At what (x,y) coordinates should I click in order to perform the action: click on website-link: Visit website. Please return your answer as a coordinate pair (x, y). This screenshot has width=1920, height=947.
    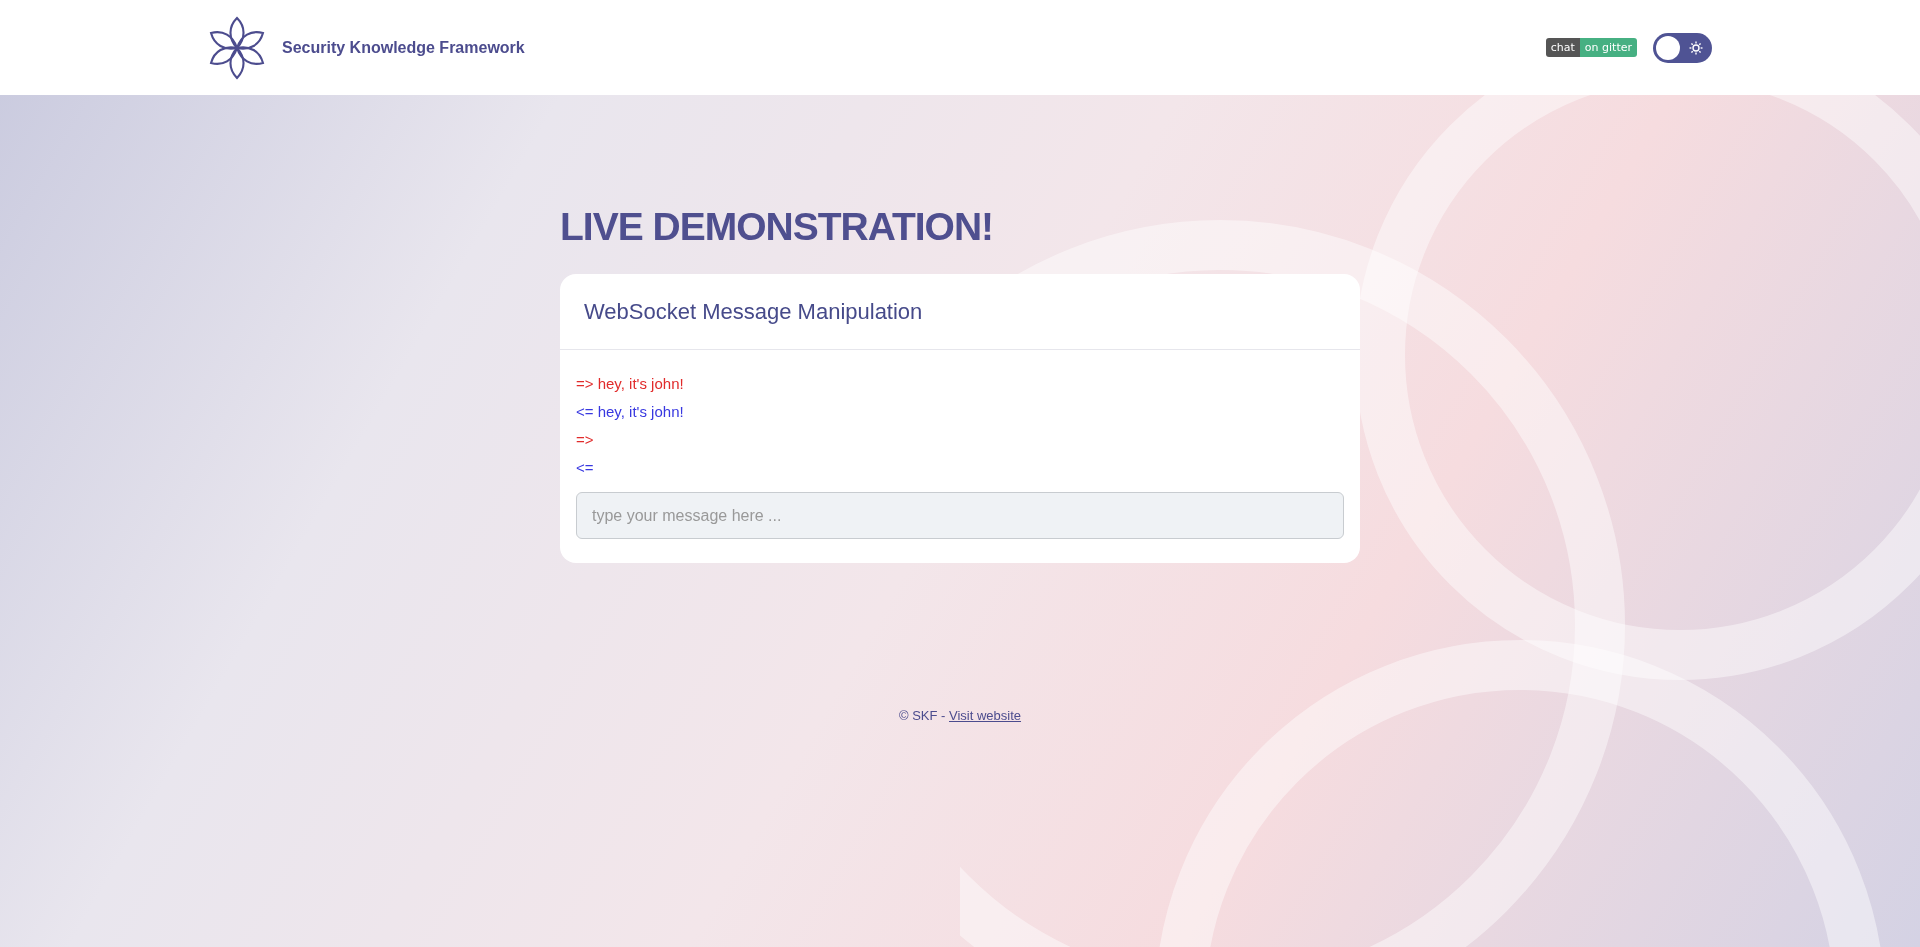
    Looking at the image, I should click on (985, 715).